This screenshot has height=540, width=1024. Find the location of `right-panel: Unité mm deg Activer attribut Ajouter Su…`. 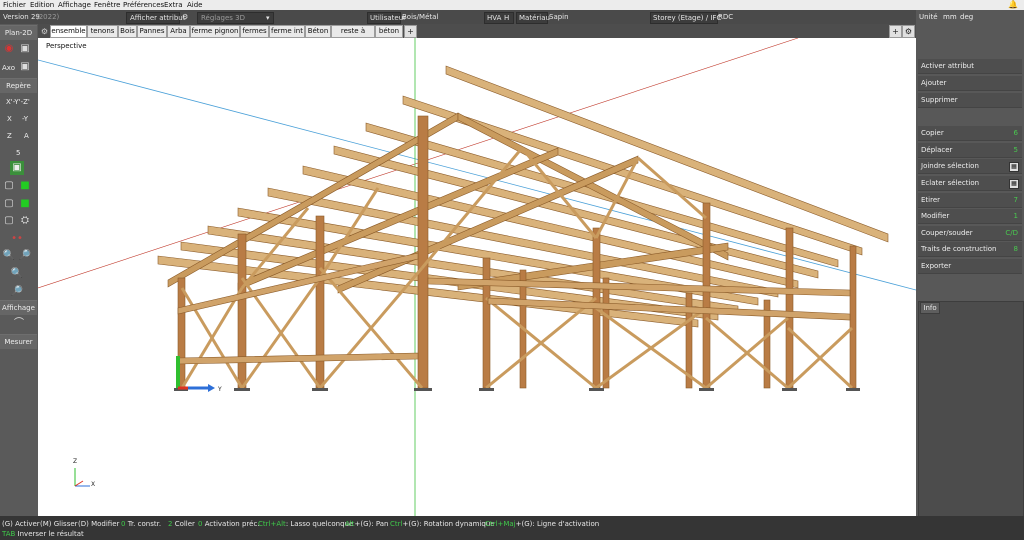

right-panel: Unité mm deg Activer attribut Ajouter Su… is located at coordinates (970, 263).